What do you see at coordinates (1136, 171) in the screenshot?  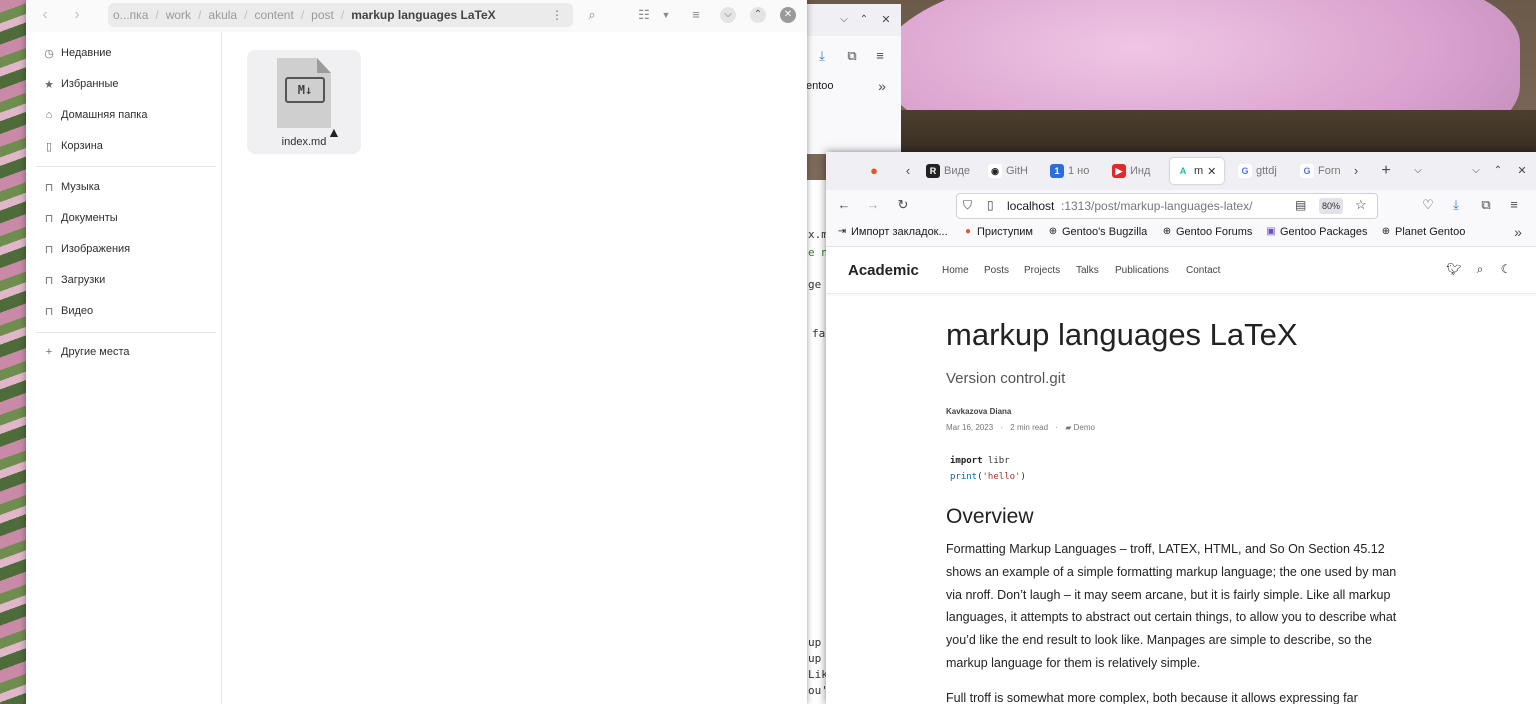 I see `tab: ▶ Инд` at bounding box center [1136, 171].